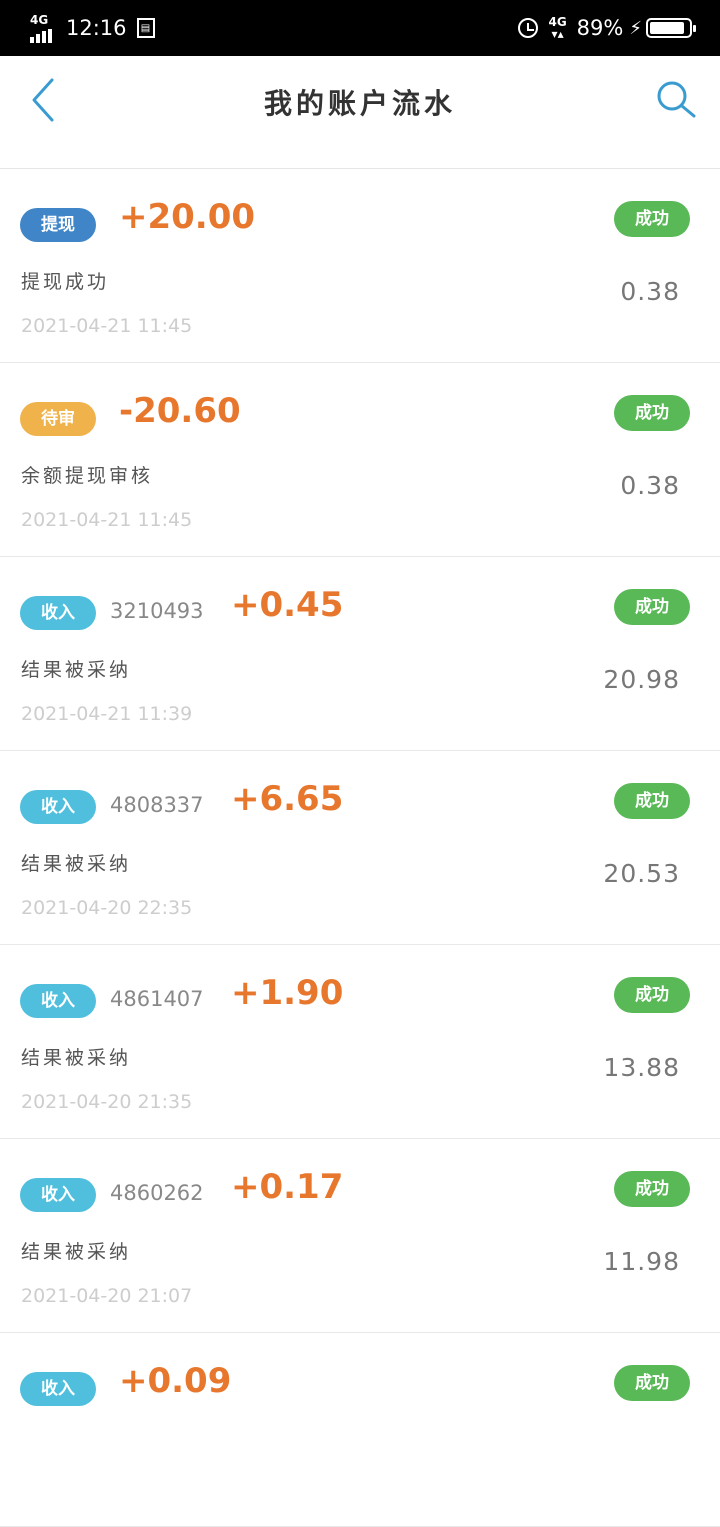  I want to click on transaction-amount: +1.90, so click(287, 993).